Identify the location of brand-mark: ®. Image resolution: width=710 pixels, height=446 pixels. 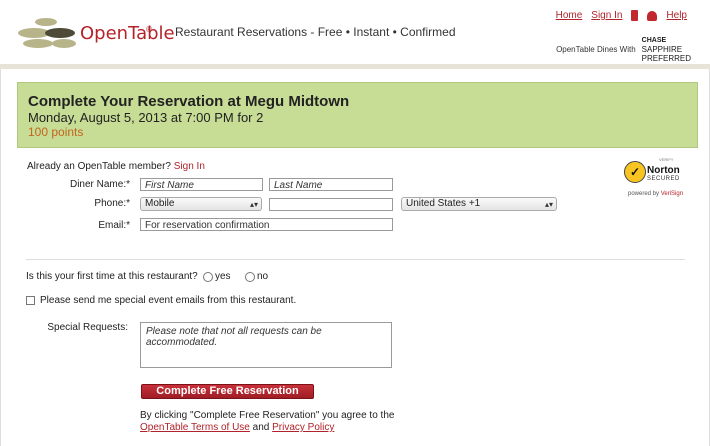
(149, 29).